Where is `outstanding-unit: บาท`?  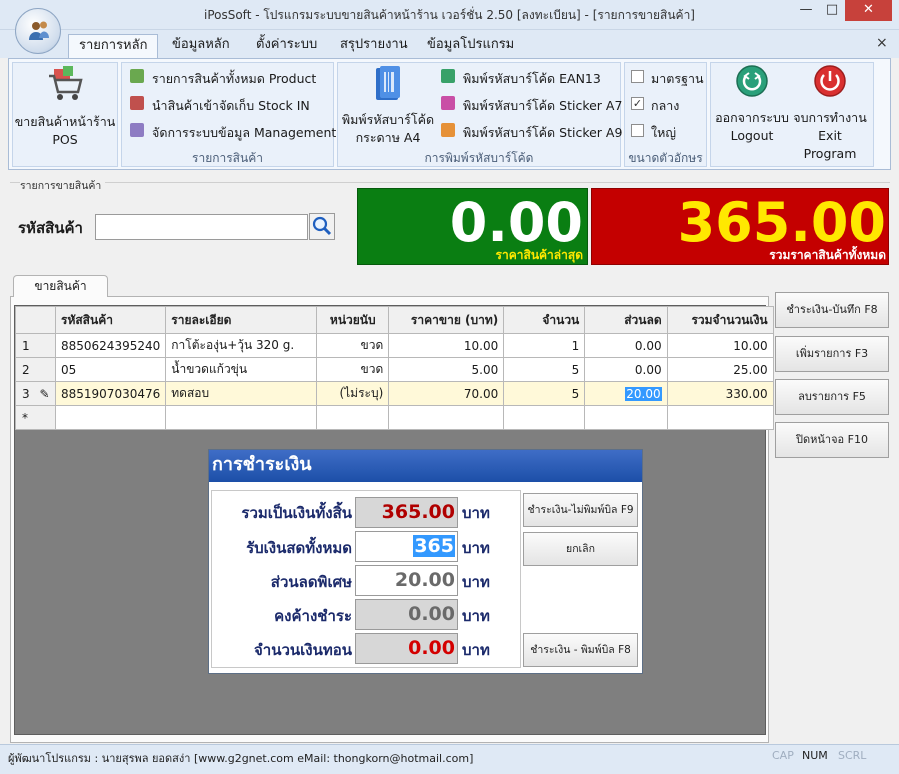
outstanding-unit: บาท is located at coordinates (476, 616).